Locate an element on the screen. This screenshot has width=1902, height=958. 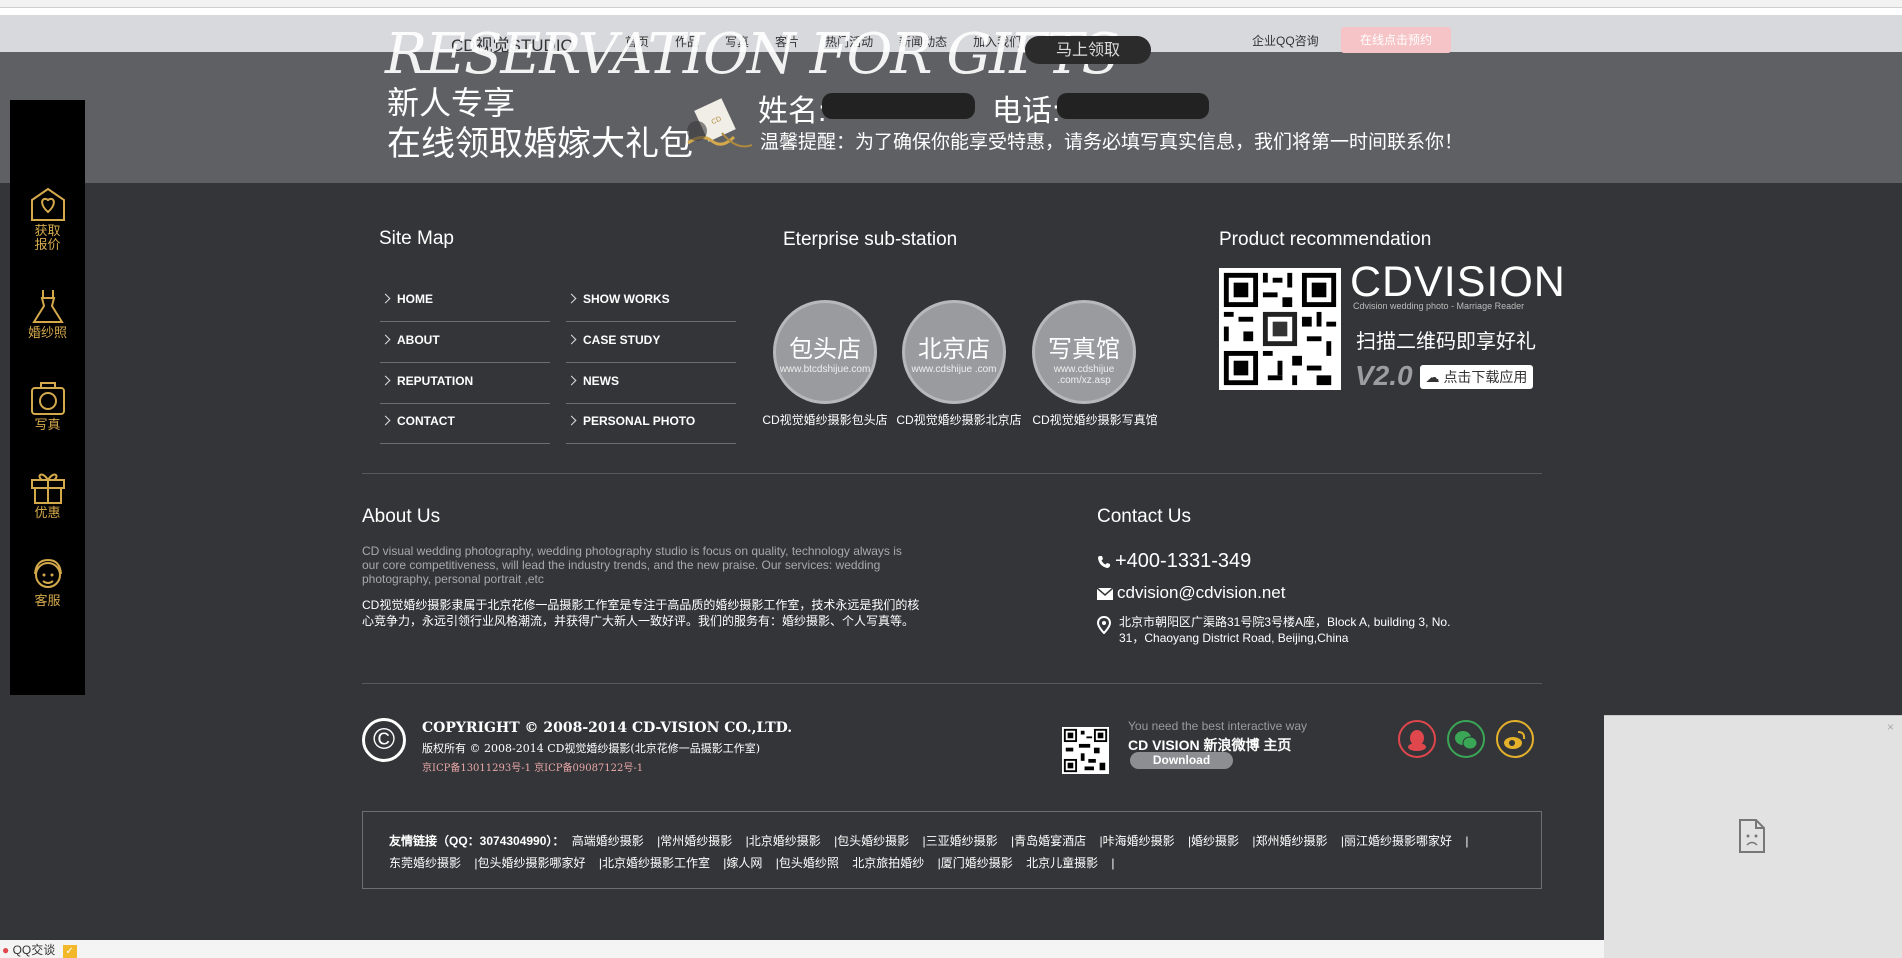
friend-link: |三亚婚纱摄影 is located at coordinates (960, 841).